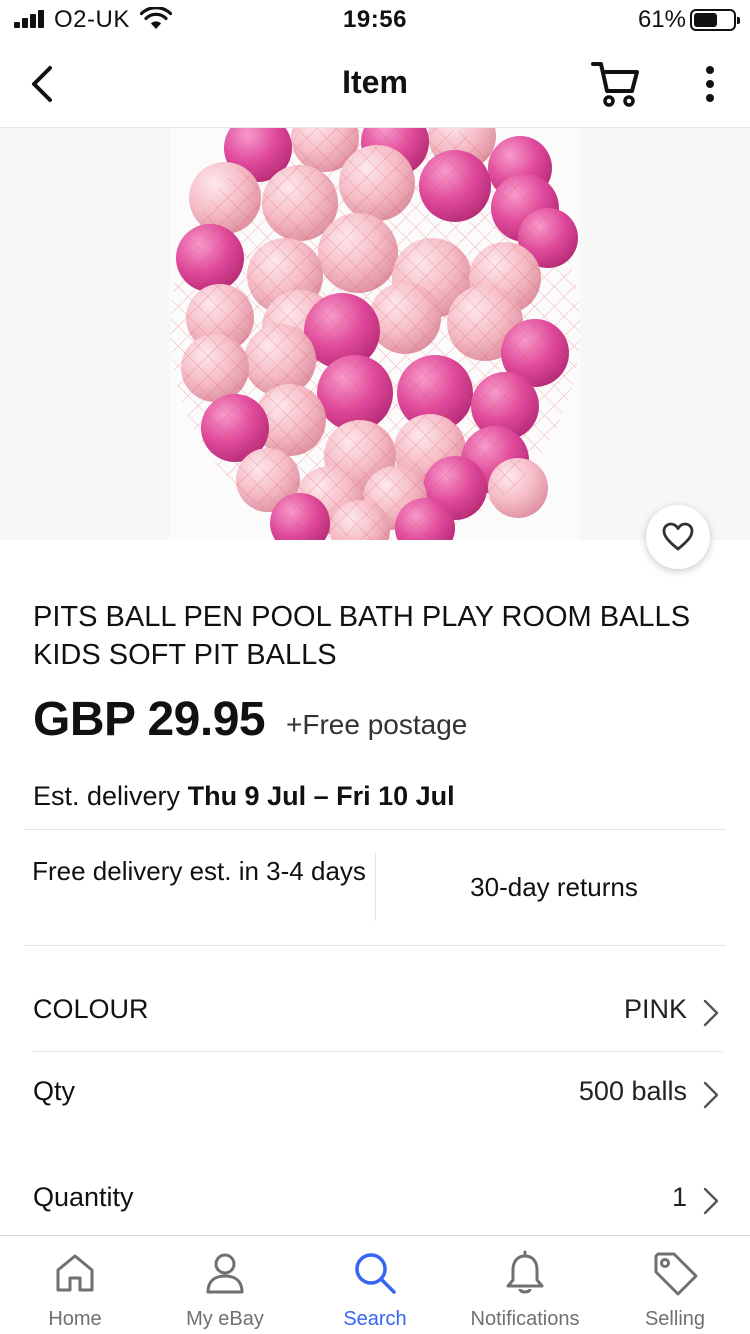 The height and width of the screenshot is (1334, 750). I want to click on estimated-delivery: Est. delivery Thu 9 Jul – Fri 10 Jul, so click(244, 796).